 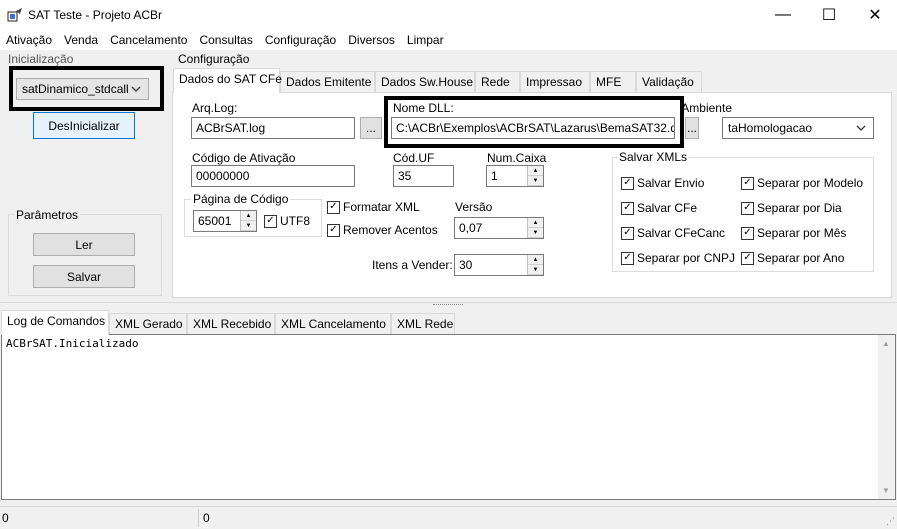 I want to click on tab-impressao: Impressao, so click(x=555, y=81).